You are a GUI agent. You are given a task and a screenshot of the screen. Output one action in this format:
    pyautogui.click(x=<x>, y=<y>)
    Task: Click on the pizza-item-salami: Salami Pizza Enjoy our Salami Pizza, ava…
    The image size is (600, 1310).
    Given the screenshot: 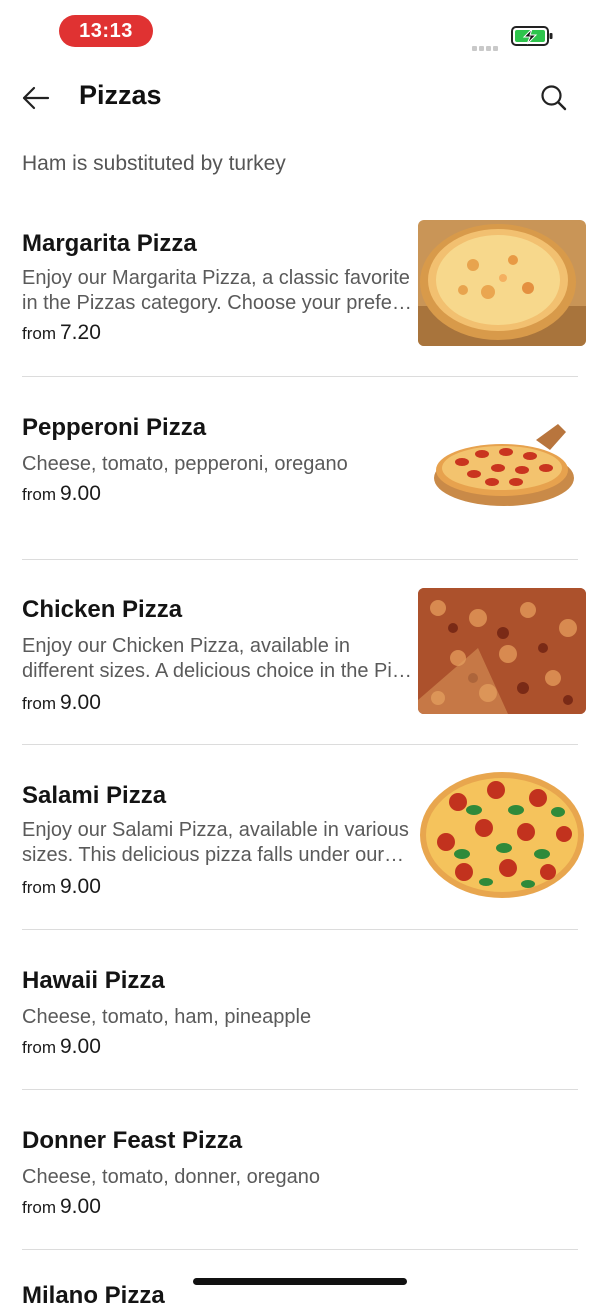 What is the action you would take?
    pyautogui.click(x=304, y=837)
    